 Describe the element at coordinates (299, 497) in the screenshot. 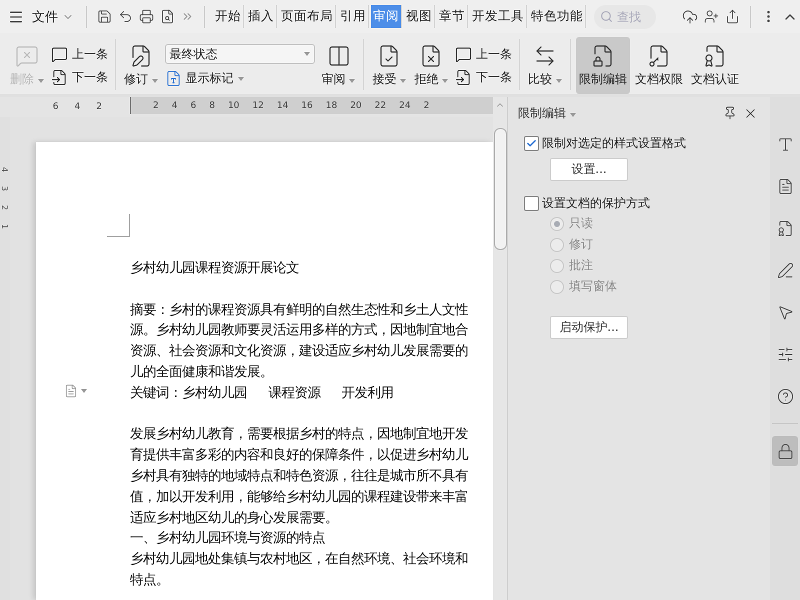

I see `document-line: 值，加以开发利用，能够给乡村幼儿园的课程建设带来丰富` at that location.